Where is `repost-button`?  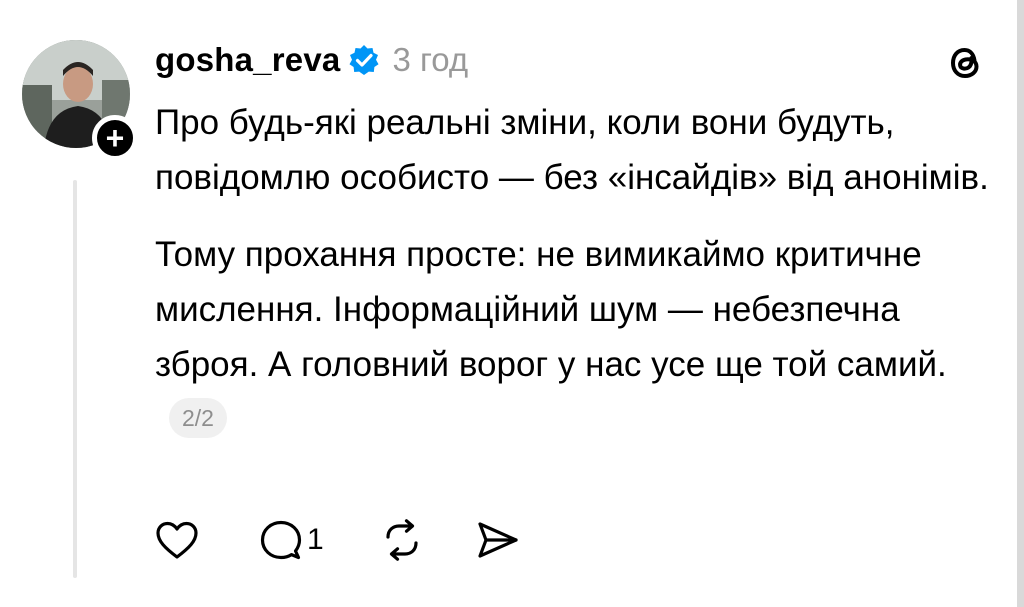 repost-button is located at coordinates (402, 540).